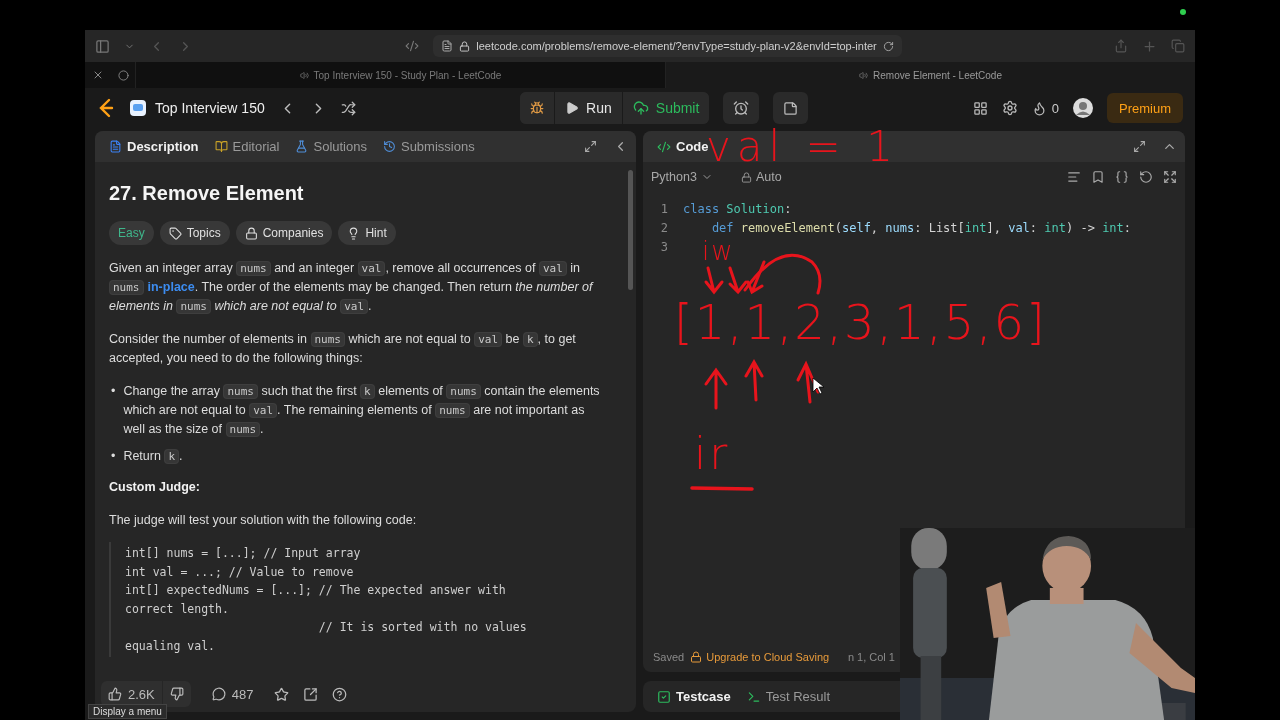 The height and width of the screenshot is (720, 1280). I want to click on tag-chip: Topics, so click(194, 233).